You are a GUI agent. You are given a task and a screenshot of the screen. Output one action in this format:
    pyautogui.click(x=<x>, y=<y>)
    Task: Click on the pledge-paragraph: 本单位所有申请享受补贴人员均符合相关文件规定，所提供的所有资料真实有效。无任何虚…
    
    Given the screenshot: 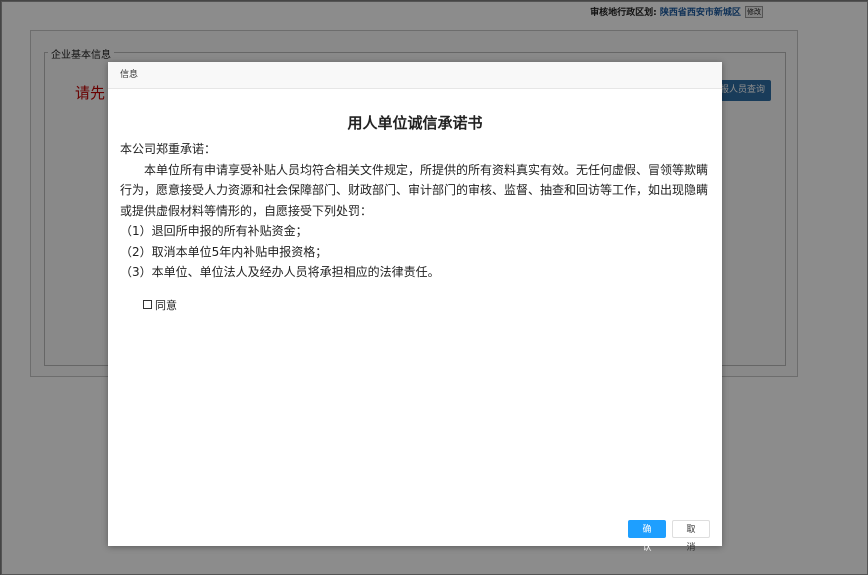 What is the action you would take?
    pyautogui.click(x=414, y=190)
    